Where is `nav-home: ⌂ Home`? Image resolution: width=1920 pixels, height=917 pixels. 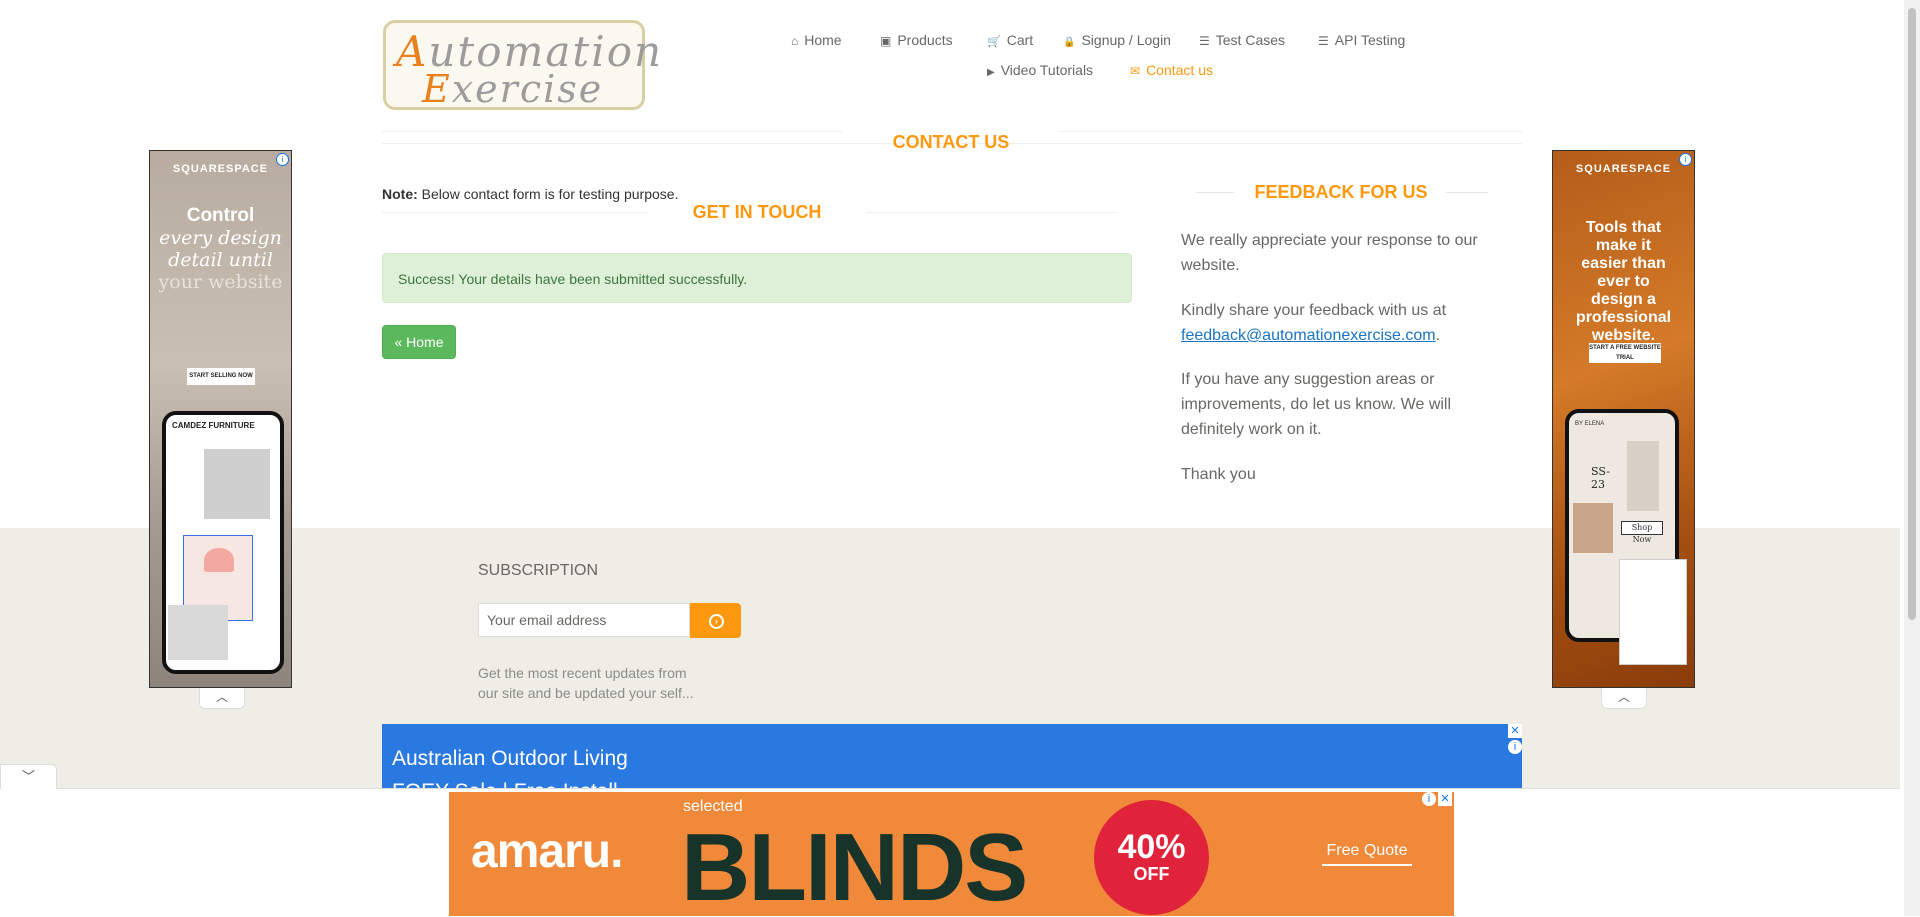 nav-home: ⌂ Home is located at coordinates (816, 40).